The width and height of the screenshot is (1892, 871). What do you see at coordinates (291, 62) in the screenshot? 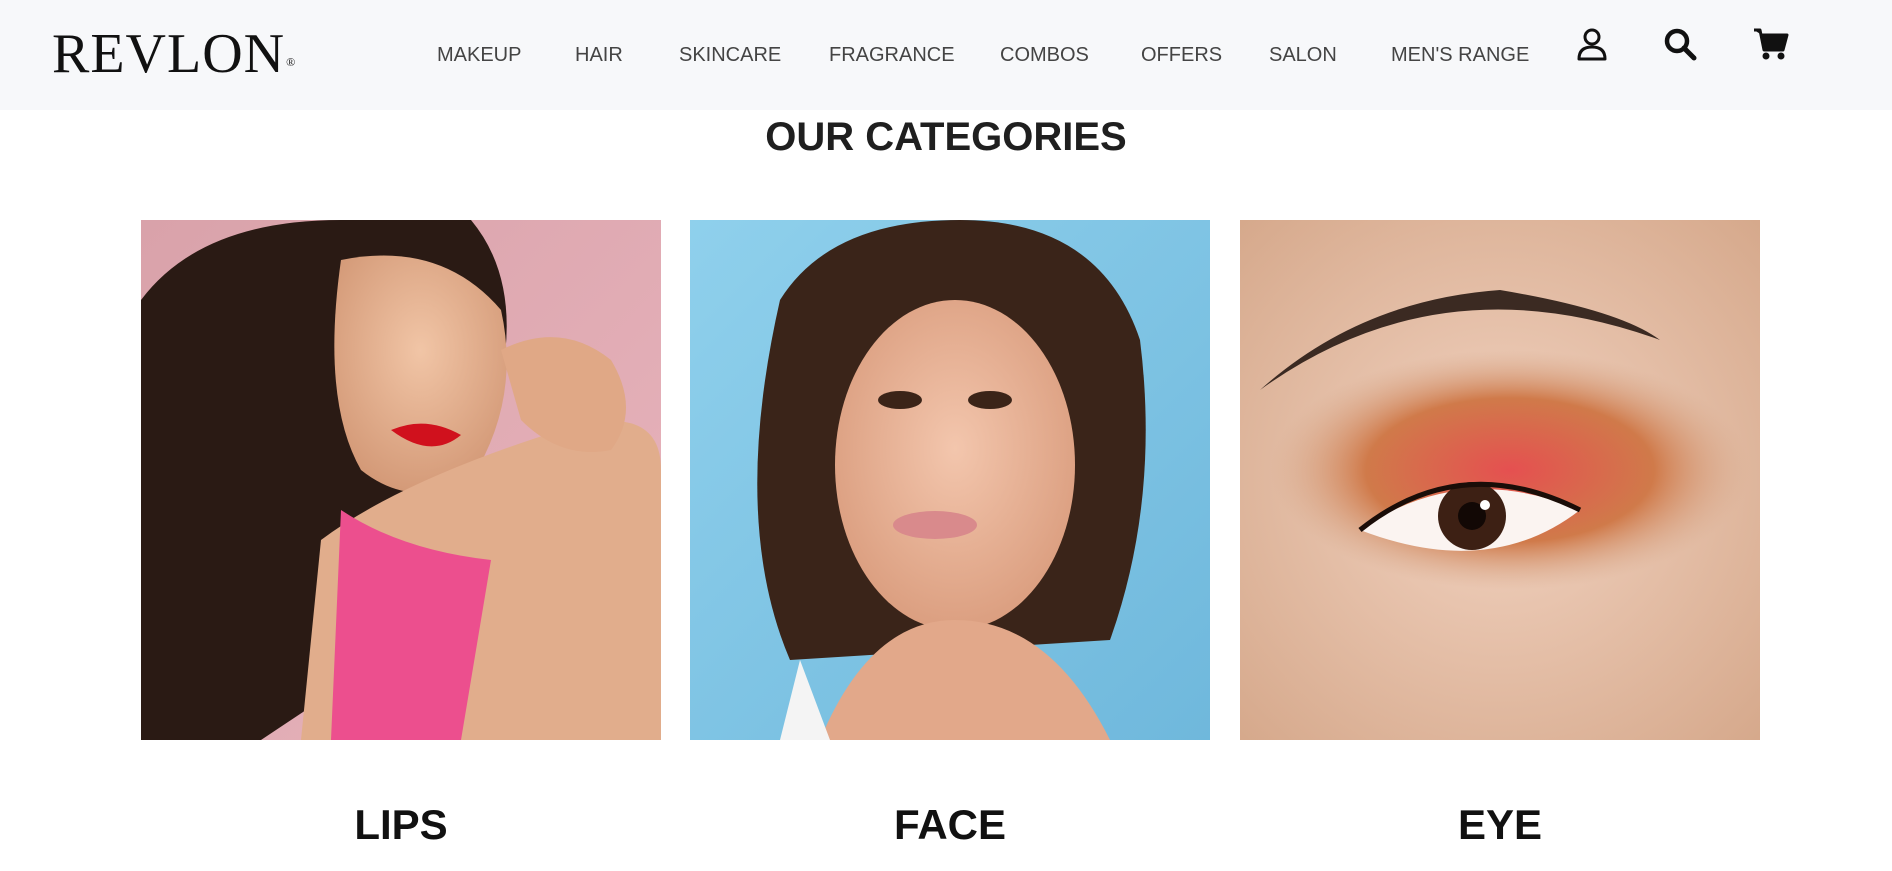
I see `registered-mark: ®` at bounding box center [291, 62].